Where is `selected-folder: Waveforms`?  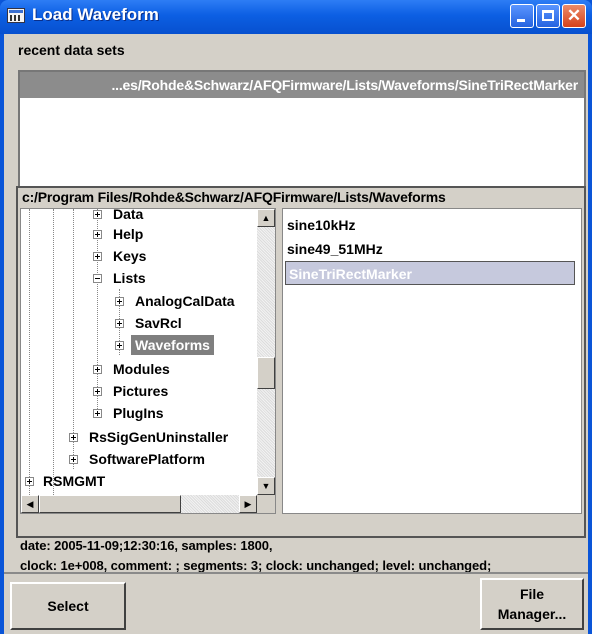
selected-folder: Waveforms is located at coordinates (172, 345).